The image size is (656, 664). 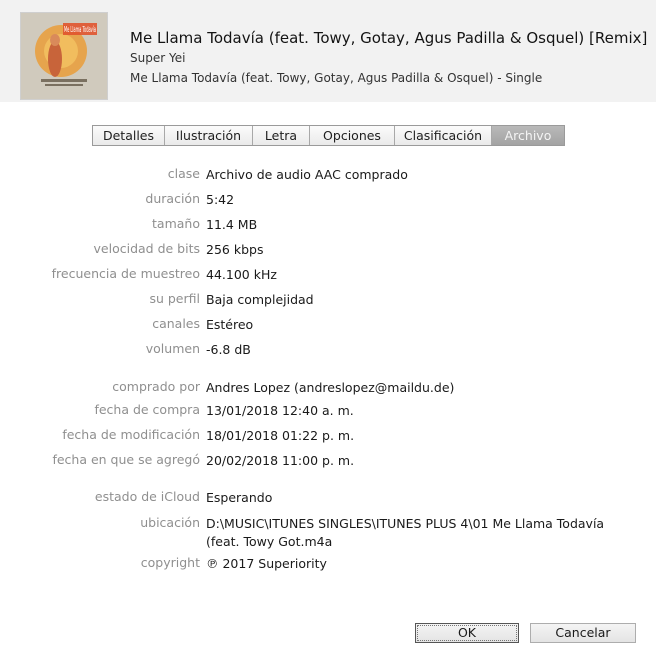 I want to click on tab-options: Opciones, so click(x=352, y=135).